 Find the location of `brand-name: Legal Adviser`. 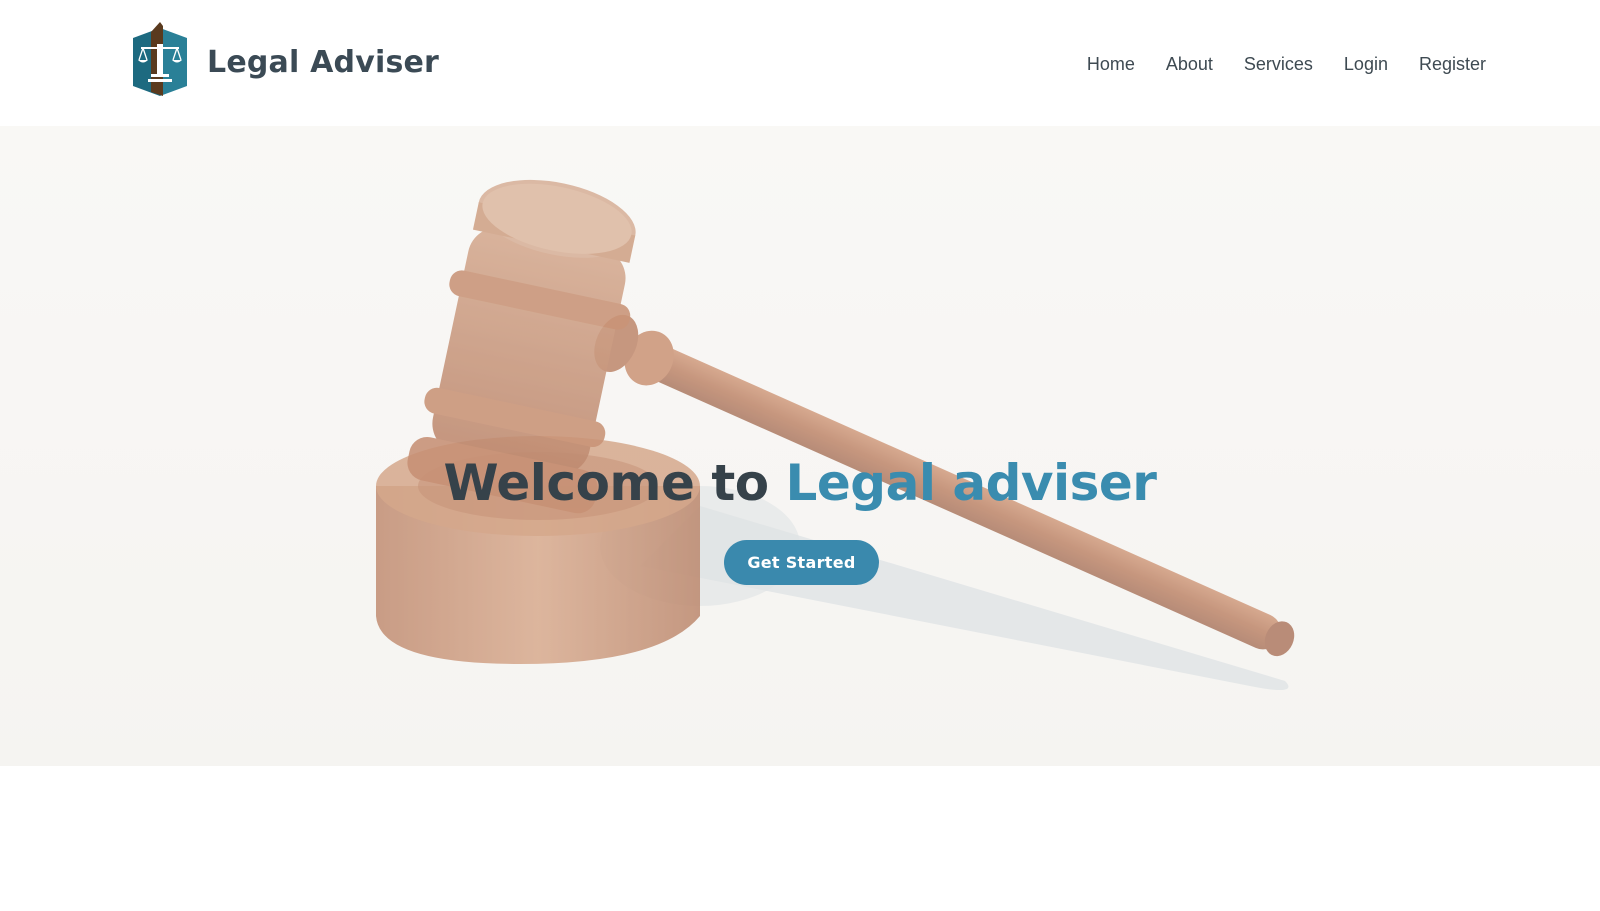

brand-name: Legal Adviser is located at coordinates (323, 62).